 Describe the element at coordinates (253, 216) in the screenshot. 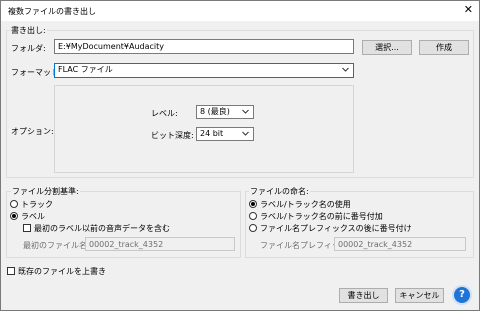

I see `naming-number-before-radio` at that location.